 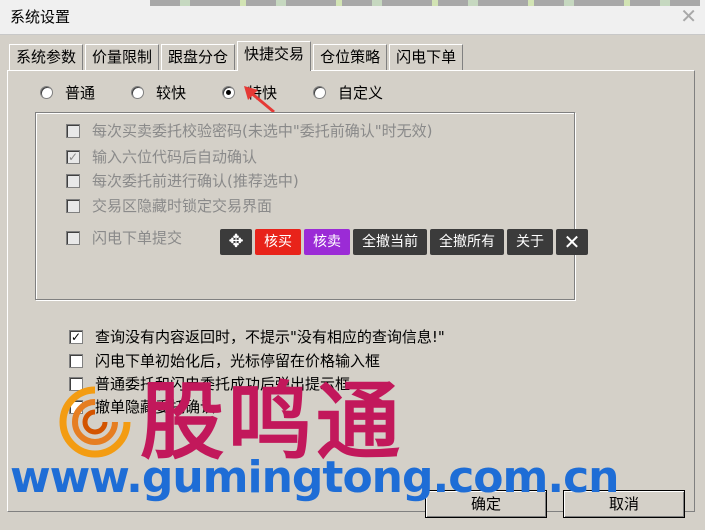 I want to click on verify-sell-button: 核卖, so click(x=327, y=242).